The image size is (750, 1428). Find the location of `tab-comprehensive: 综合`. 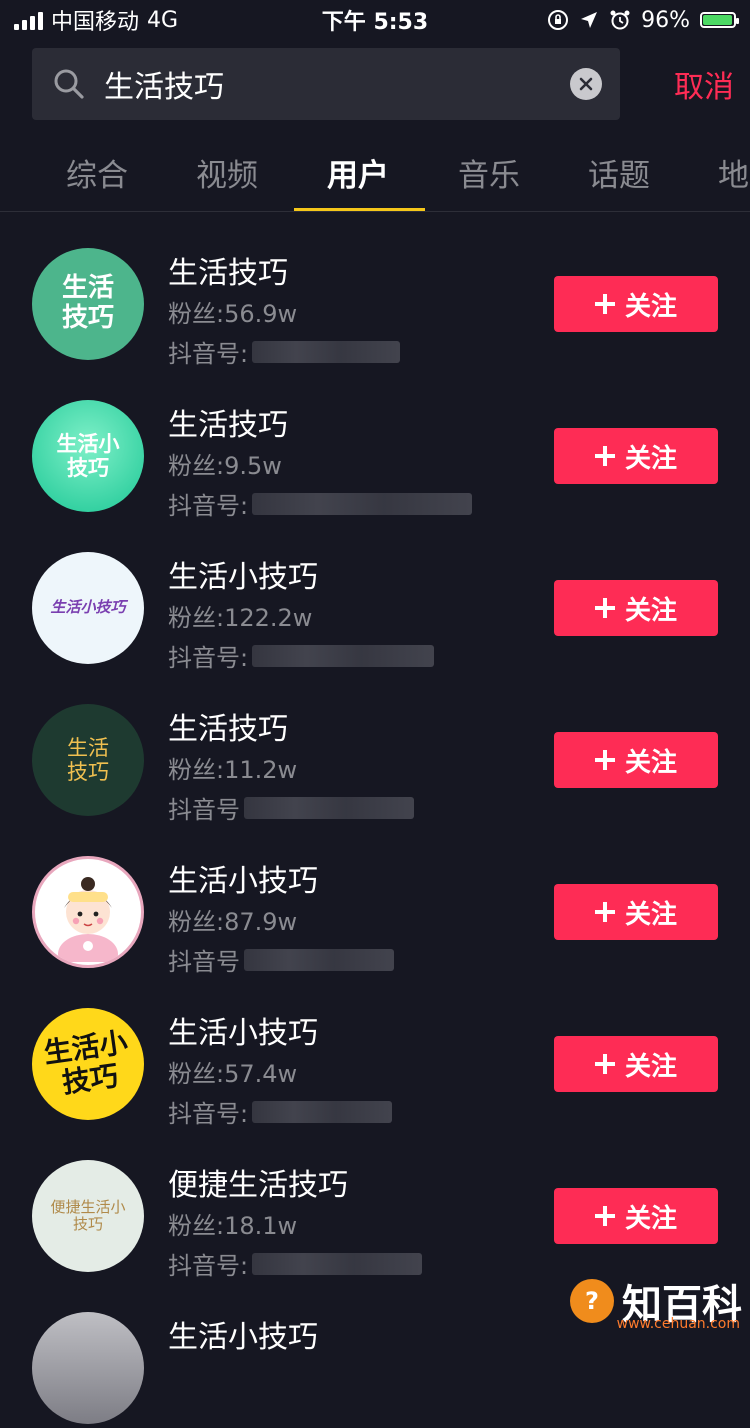

tab-comprehensive: 综合 is located at coordinates (97, 172).